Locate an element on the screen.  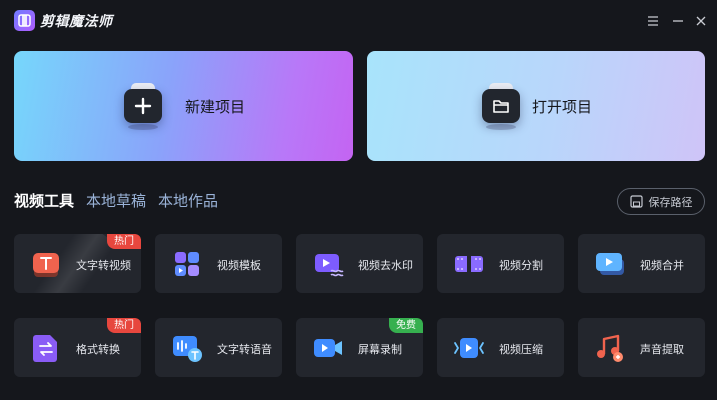
tool-video-split: 视频分割 is located at coordinates (500, 263).